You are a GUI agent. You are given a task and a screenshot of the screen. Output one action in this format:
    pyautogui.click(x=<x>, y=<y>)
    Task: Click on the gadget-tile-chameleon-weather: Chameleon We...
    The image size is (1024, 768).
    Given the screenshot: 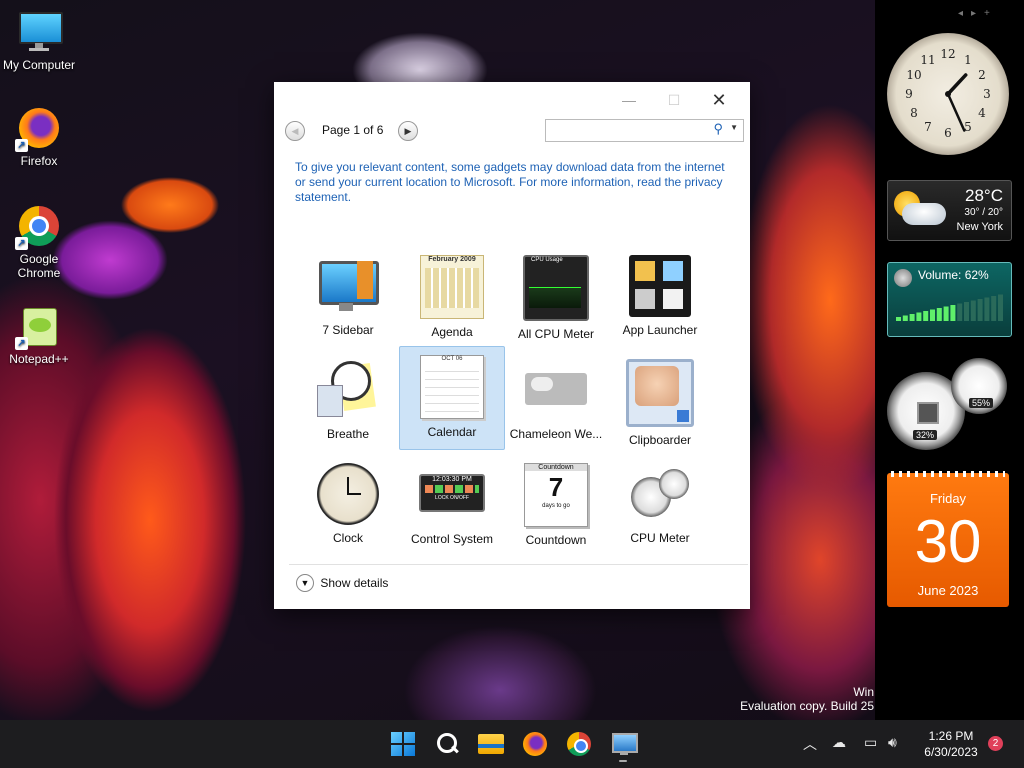 What is the action you would take?
    pyautogui.click(x=556, y=402)
    